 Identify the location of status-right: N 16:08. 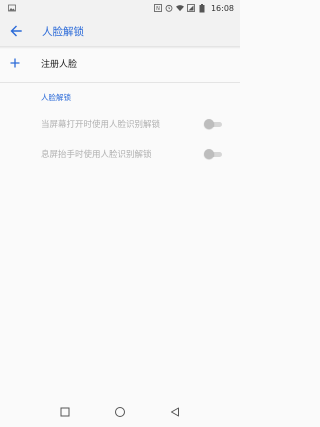
(194, 8).